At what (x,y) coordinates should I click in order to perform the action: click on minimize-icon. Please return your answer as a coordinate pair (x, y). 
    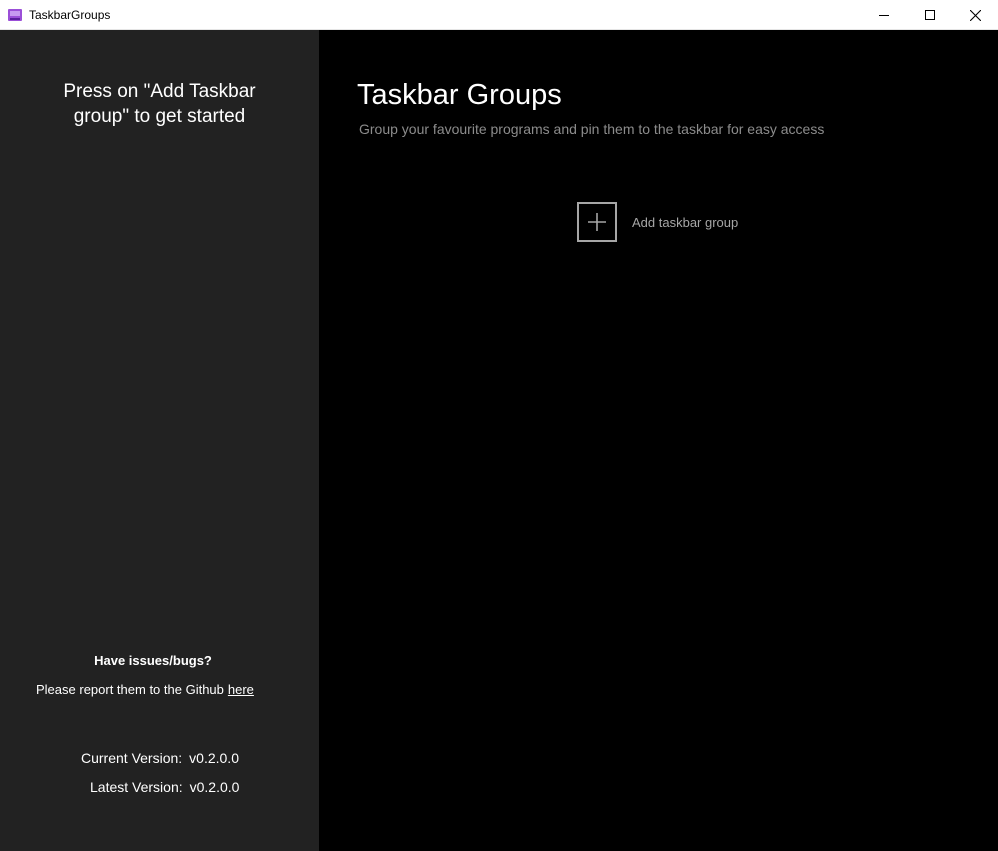
    Looking at the image, I should click on (884, 15).